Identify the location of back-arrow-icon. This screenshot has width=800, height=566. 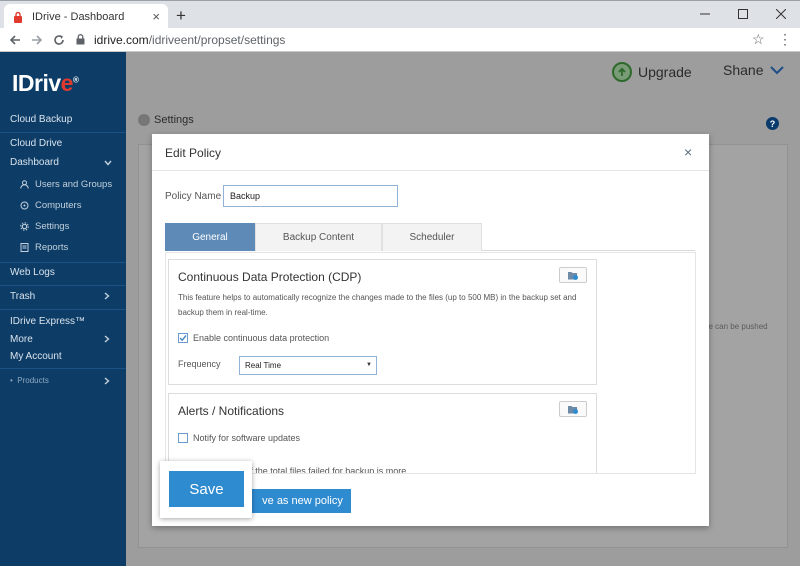
(15, 40).